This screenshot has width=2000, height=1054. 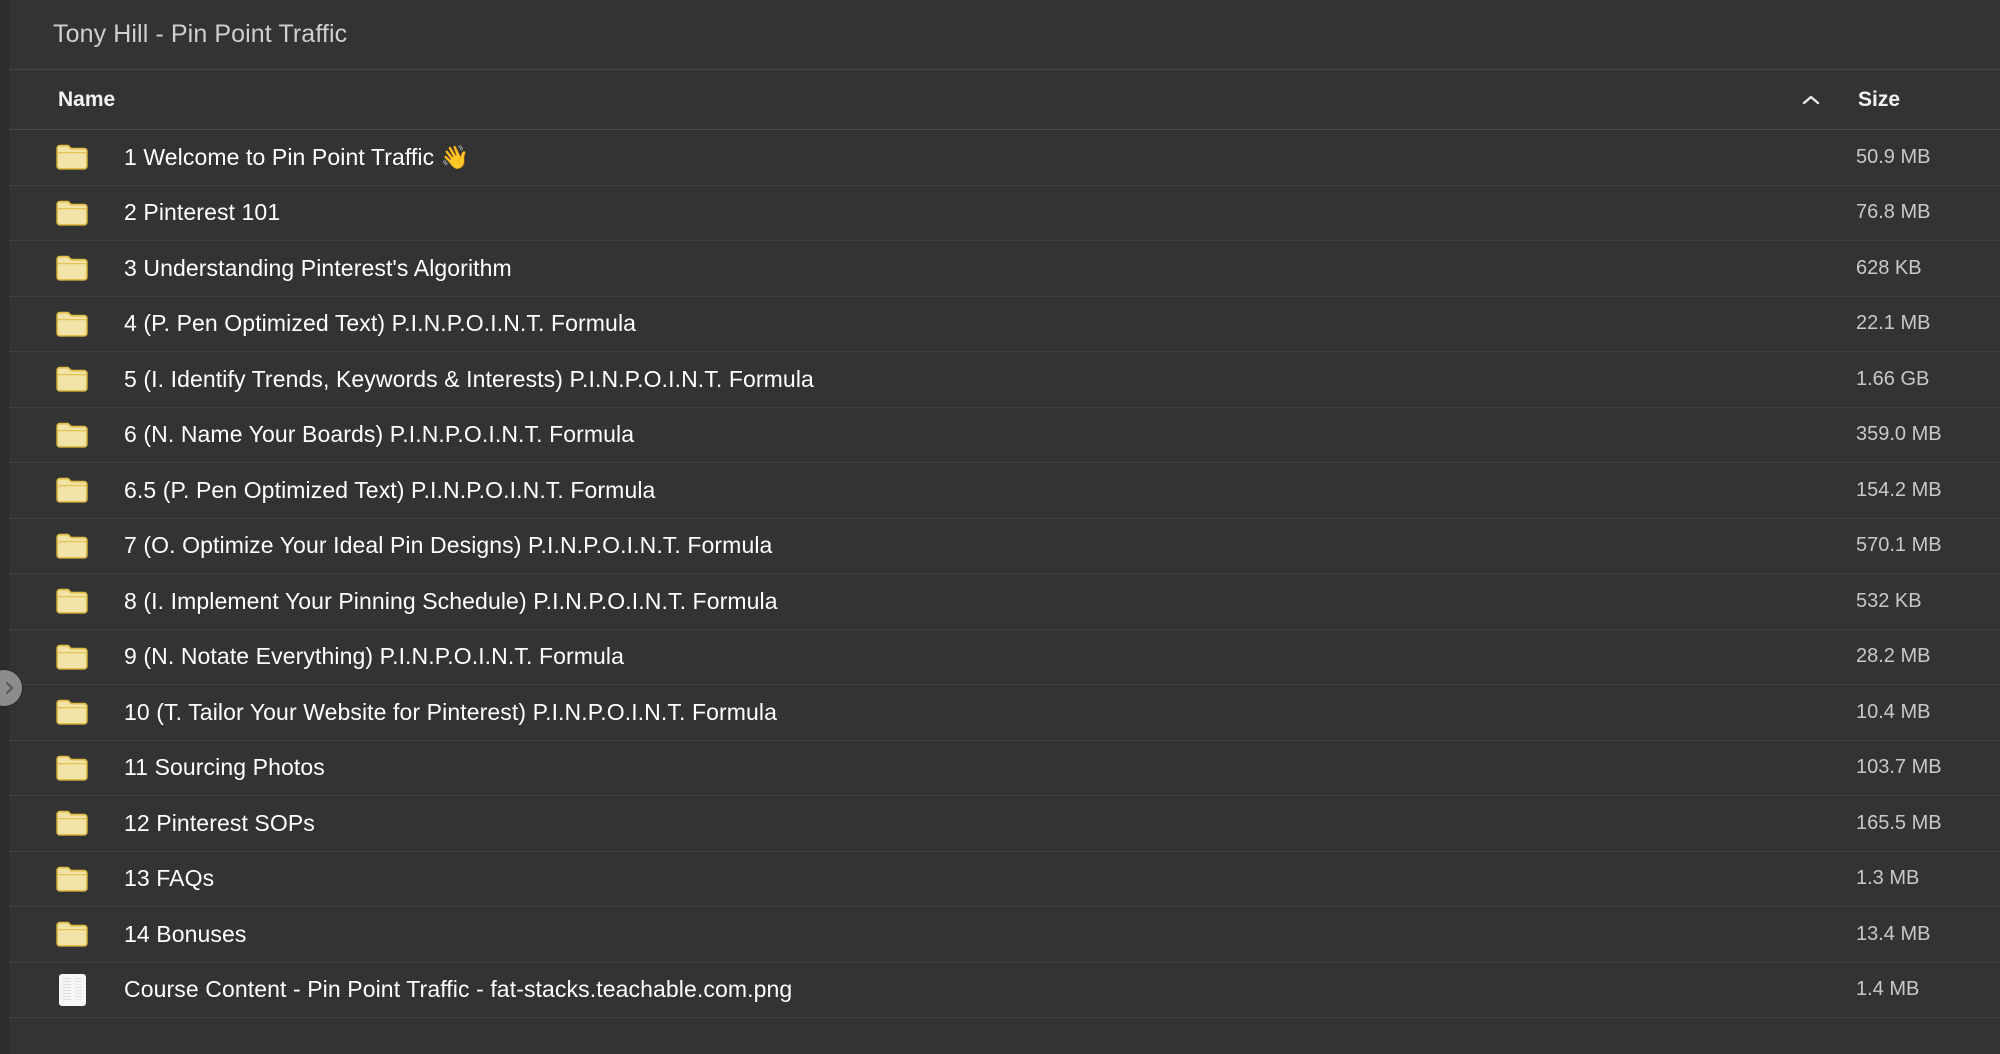 I want to click on sort-ascending-chevron-up-icon, so click(x=1811, y=100).